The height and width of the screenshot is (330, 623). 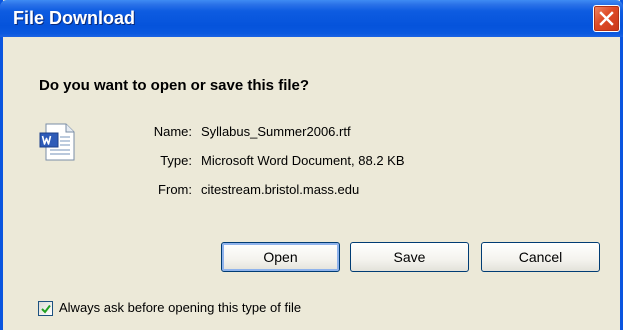 What do you see at coordinates (174, 85) in the screenshot?
I see `download-question: Do you want to open or save this file?` at bounding box center [174, 85].